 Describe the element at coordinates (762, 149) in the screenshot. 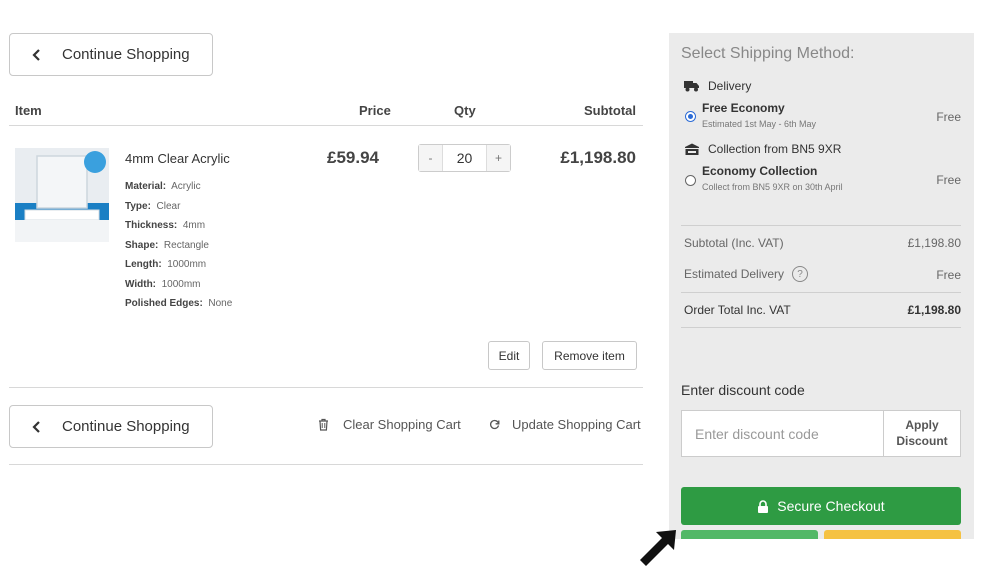

I see `collection-group-label: Collection from BN5 9XR` at that location.